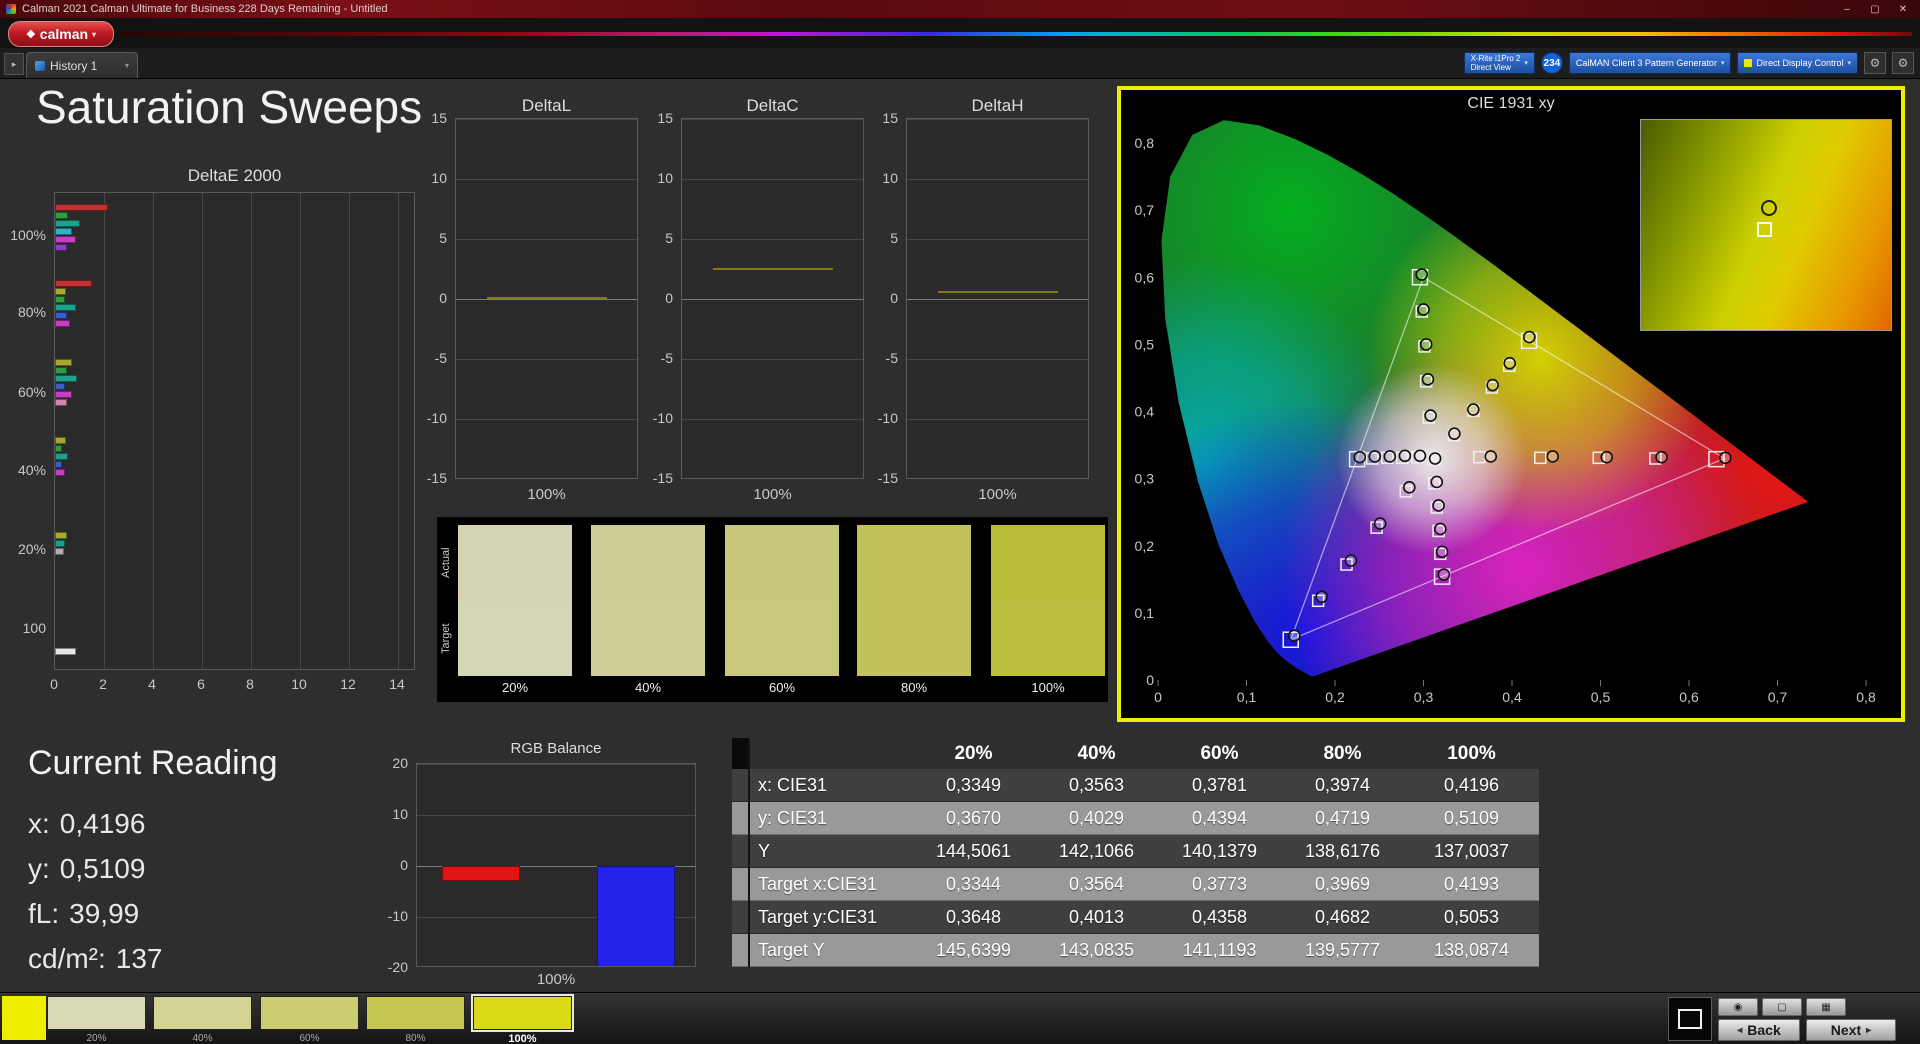  Describe the element at coordinates (1875, 9) in the screenshot. I see `maximize-button: ▢` at that location.